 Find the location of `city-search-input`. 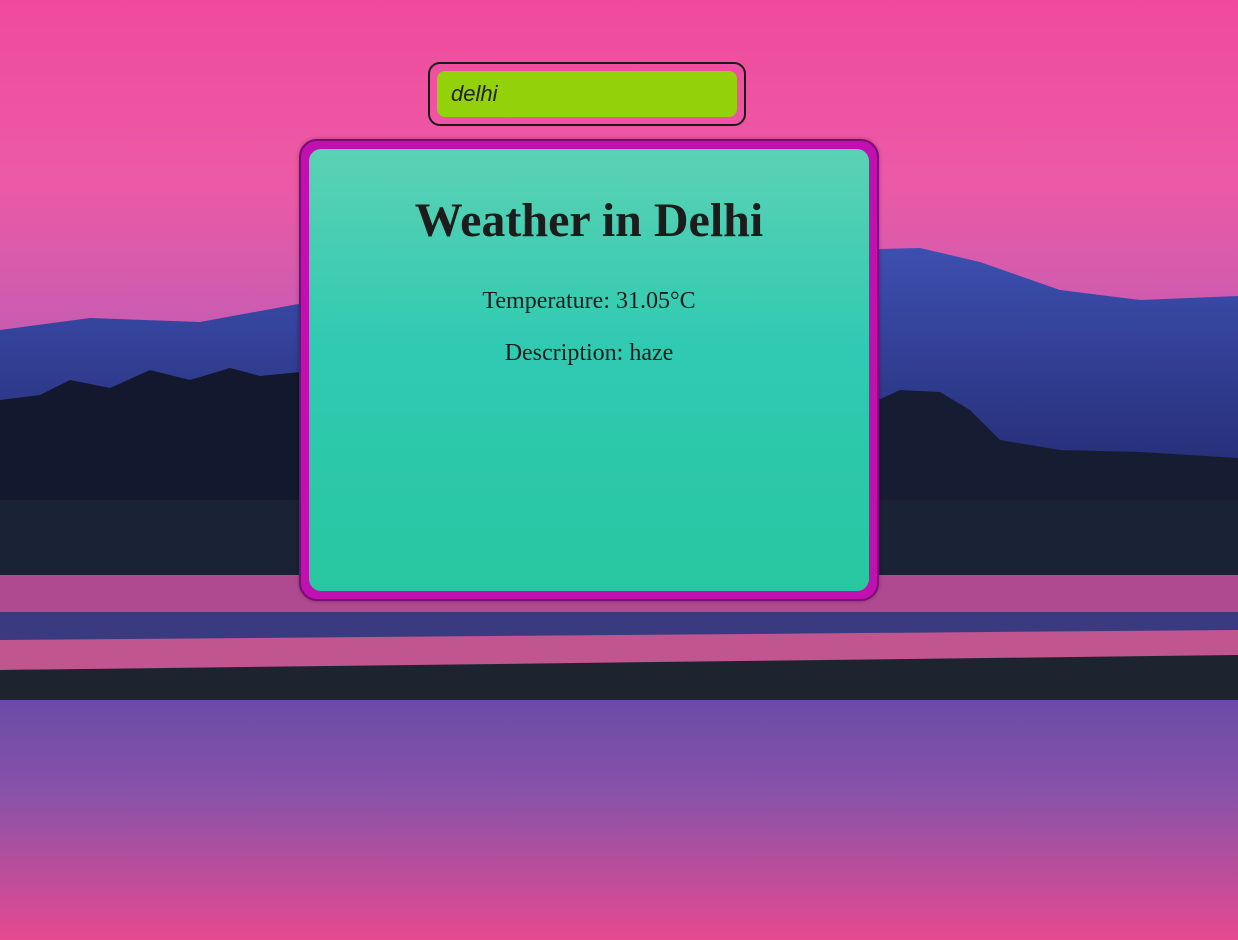

city-search-input is located at coordinates (587, 94).